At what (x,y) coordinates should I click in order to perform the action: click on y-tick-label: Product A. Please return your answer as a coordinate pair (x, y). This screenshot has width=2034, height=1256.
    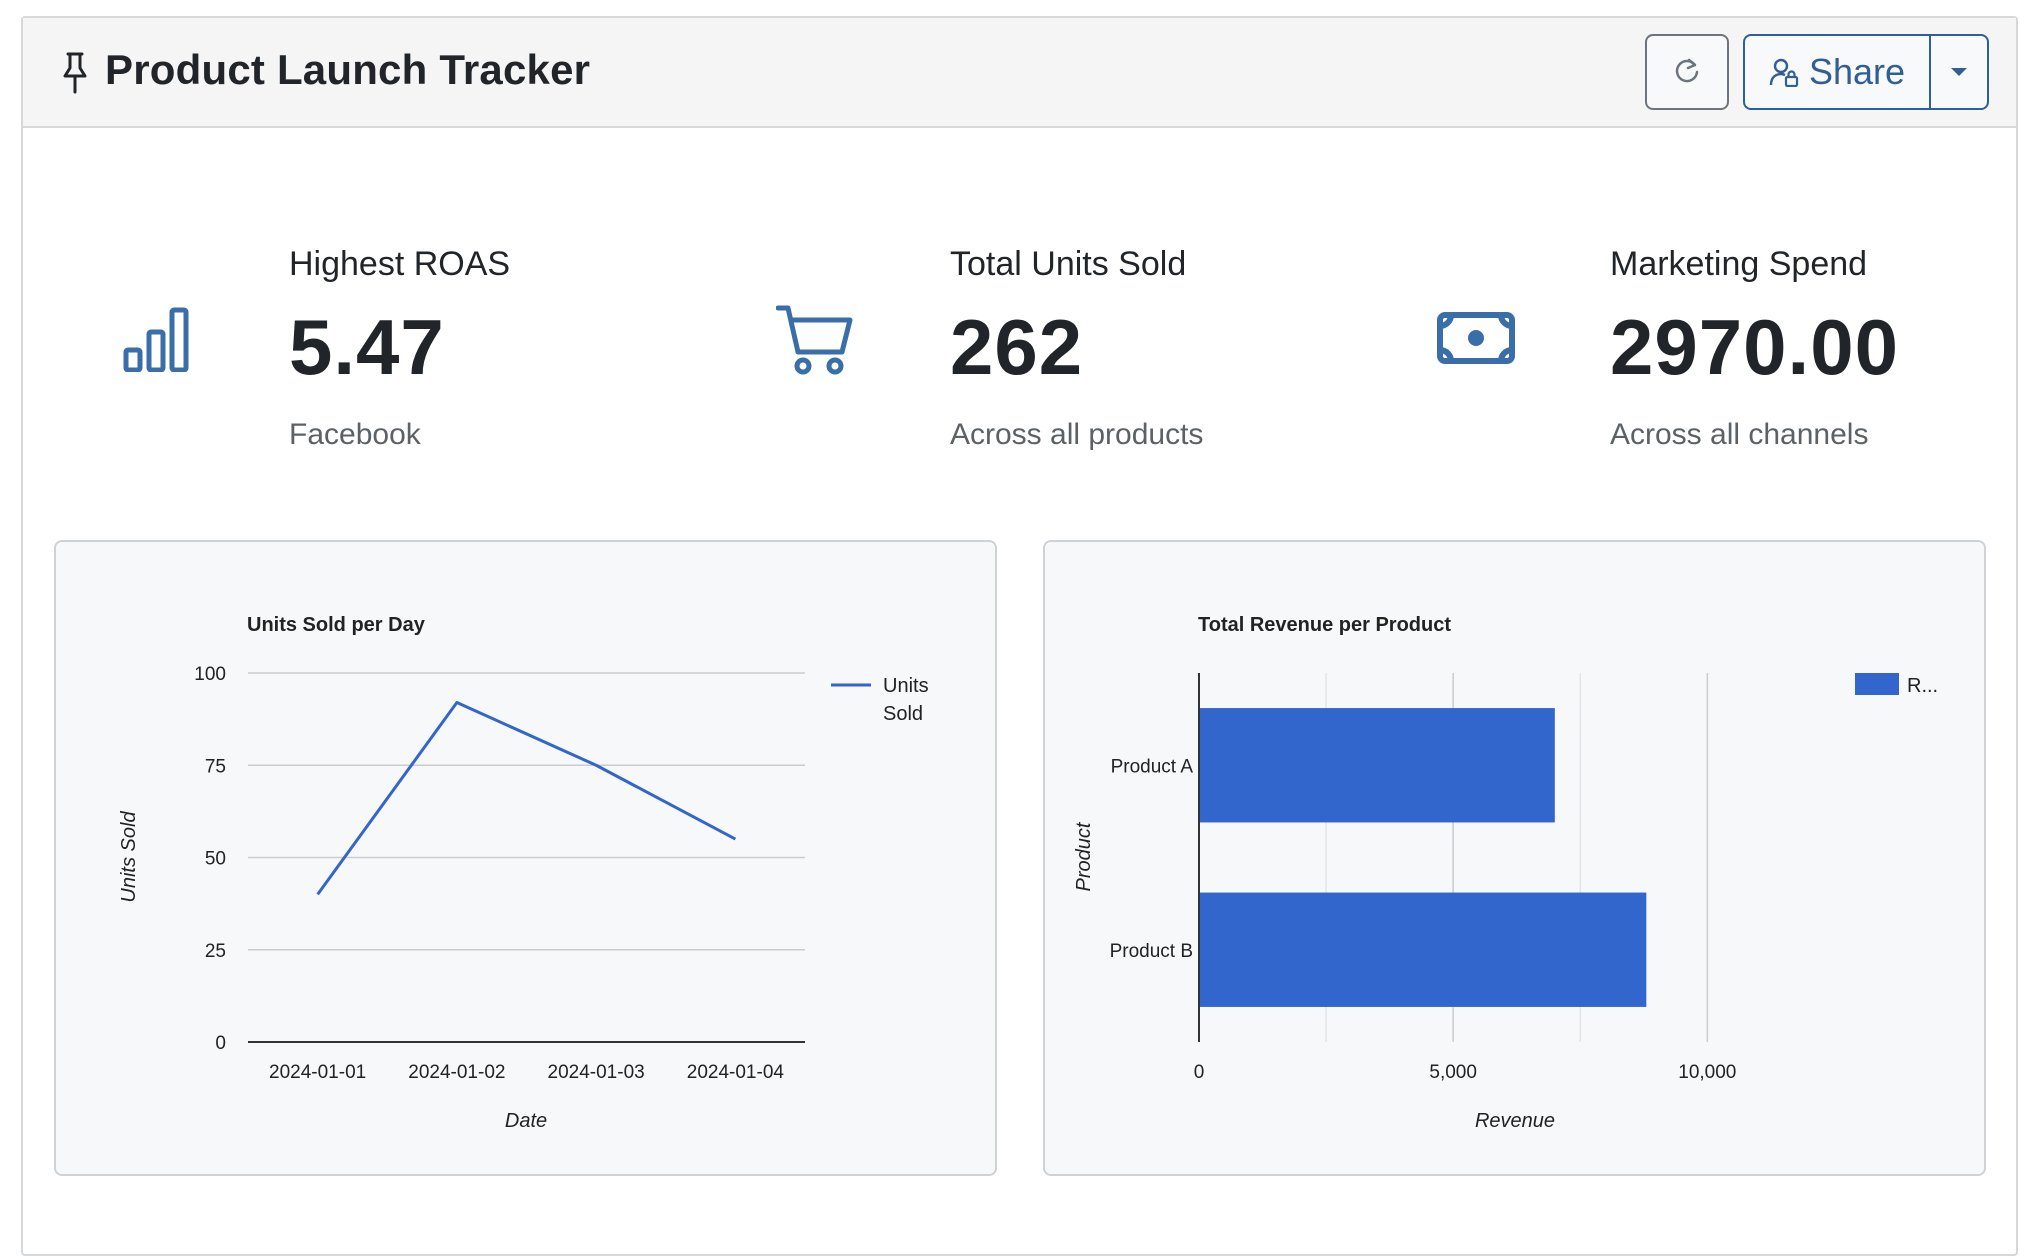
    Looking at the image, I should click on (1152, 766).